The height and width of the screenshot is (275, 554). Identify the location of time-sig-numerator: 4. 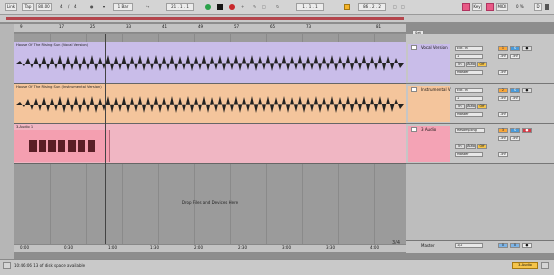
(61, 7).